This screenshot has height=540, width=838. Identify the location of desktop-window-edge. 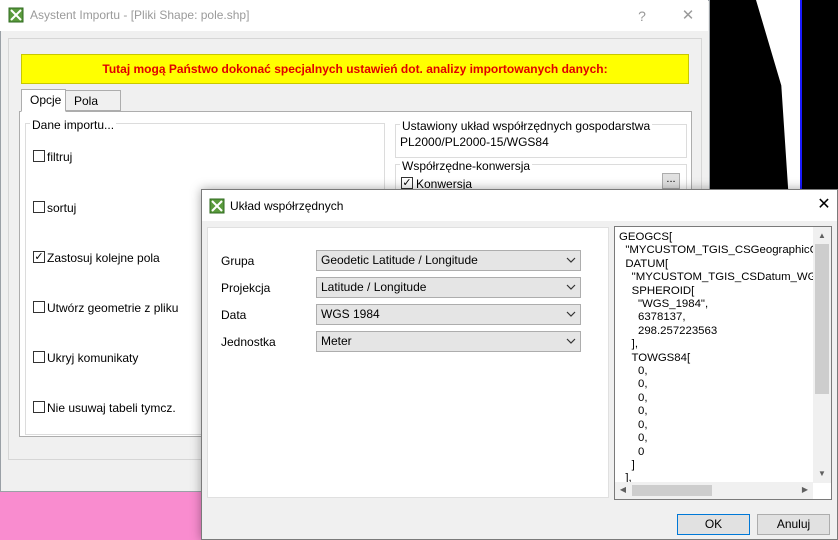
(801, 95).